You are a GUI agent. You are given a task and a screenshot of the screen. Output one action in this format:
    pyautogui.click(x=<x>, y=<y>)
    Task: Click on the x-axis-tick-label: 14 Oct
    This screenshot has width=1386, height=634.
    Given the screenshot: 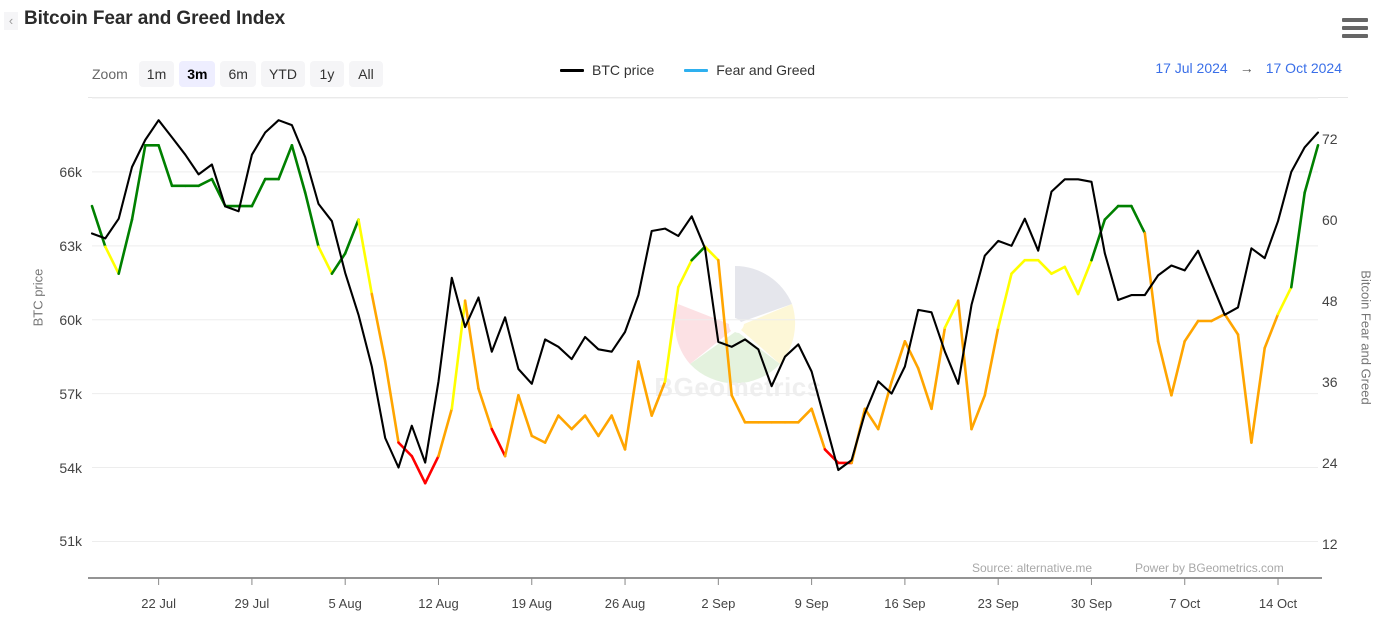 What is the action you would take?
    pyautogui.click(x=1278, y=603)
    